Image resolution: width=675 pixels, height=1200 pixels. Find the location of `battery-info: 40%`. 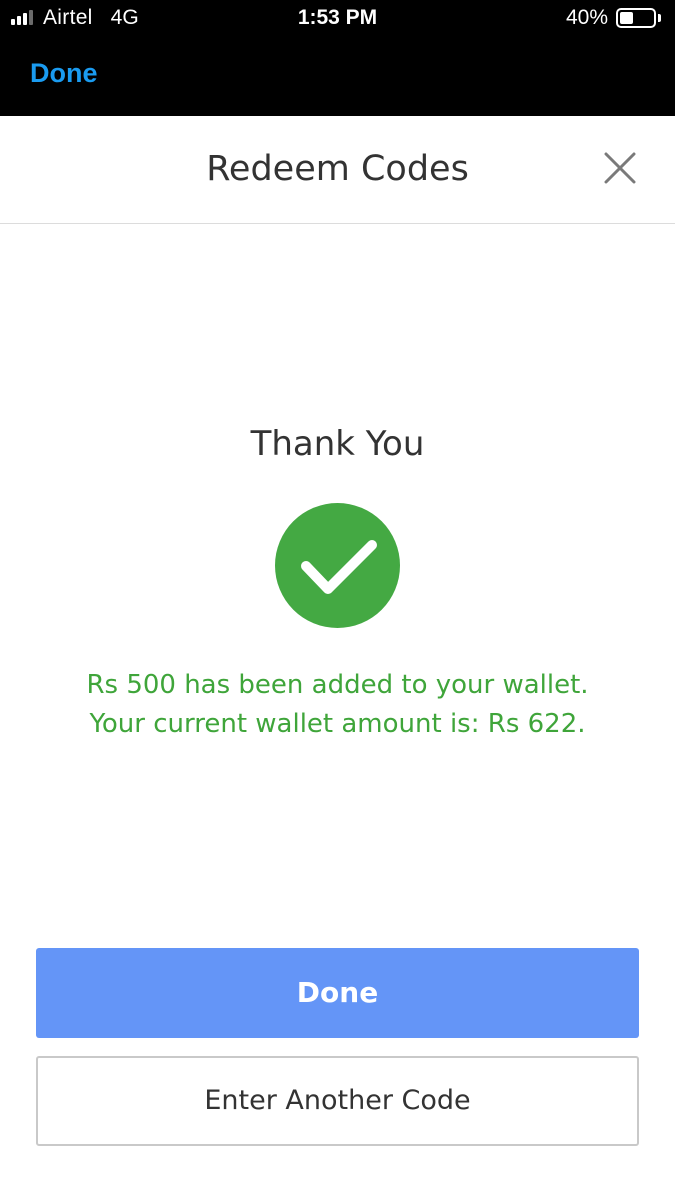

battery-info: 40% is located at coordinates (613, 18).